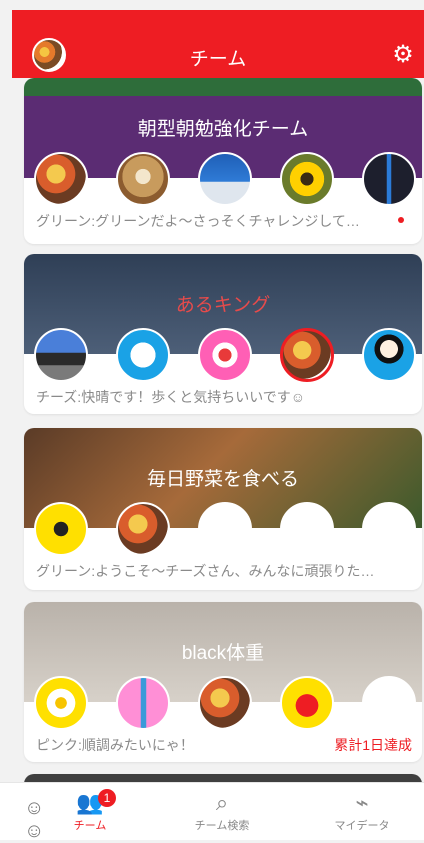  Describe the element at coordinates (107, 798) in the screenshot. I see `notification-badge: 1` at that location.